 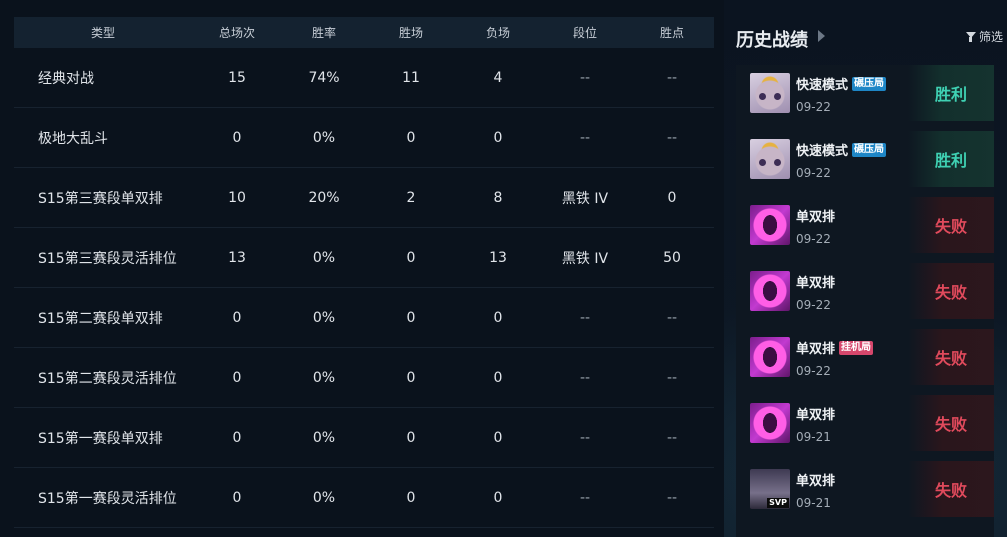 I want to click on match-item: SVP 单双排 09-21 失败, so click(x=865, y=489).